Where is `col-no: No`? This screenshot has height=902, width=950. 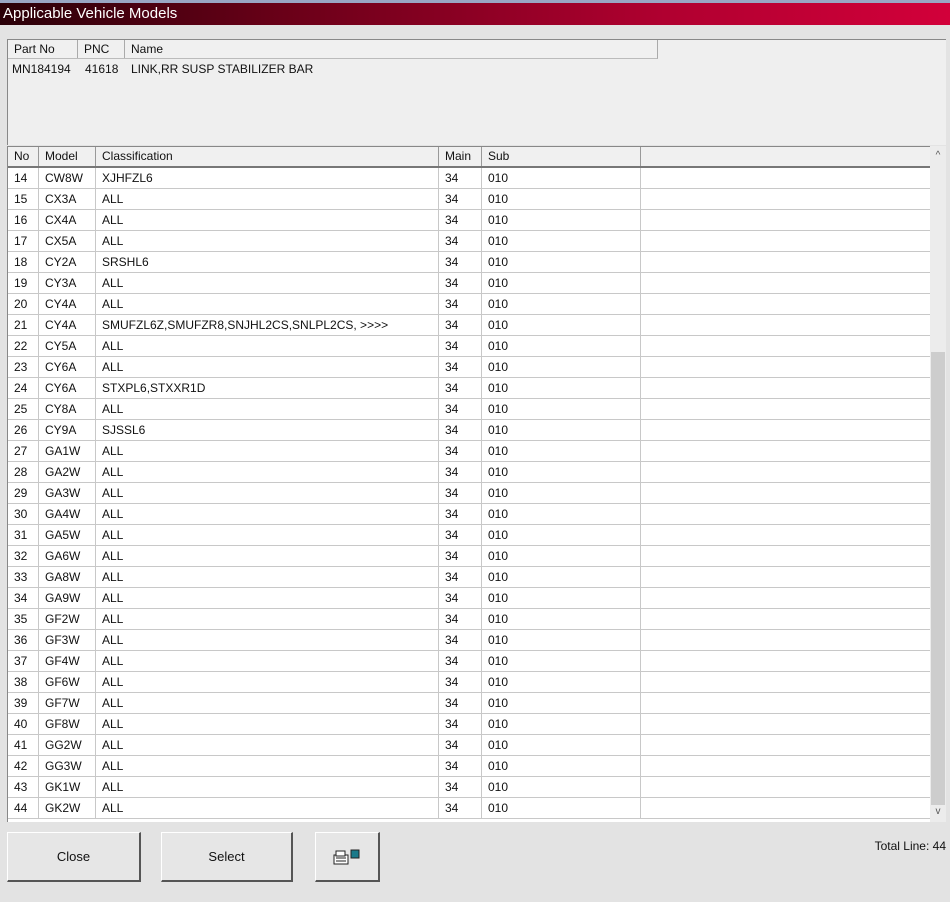 col-no: No is located at coordinates (23, 156).